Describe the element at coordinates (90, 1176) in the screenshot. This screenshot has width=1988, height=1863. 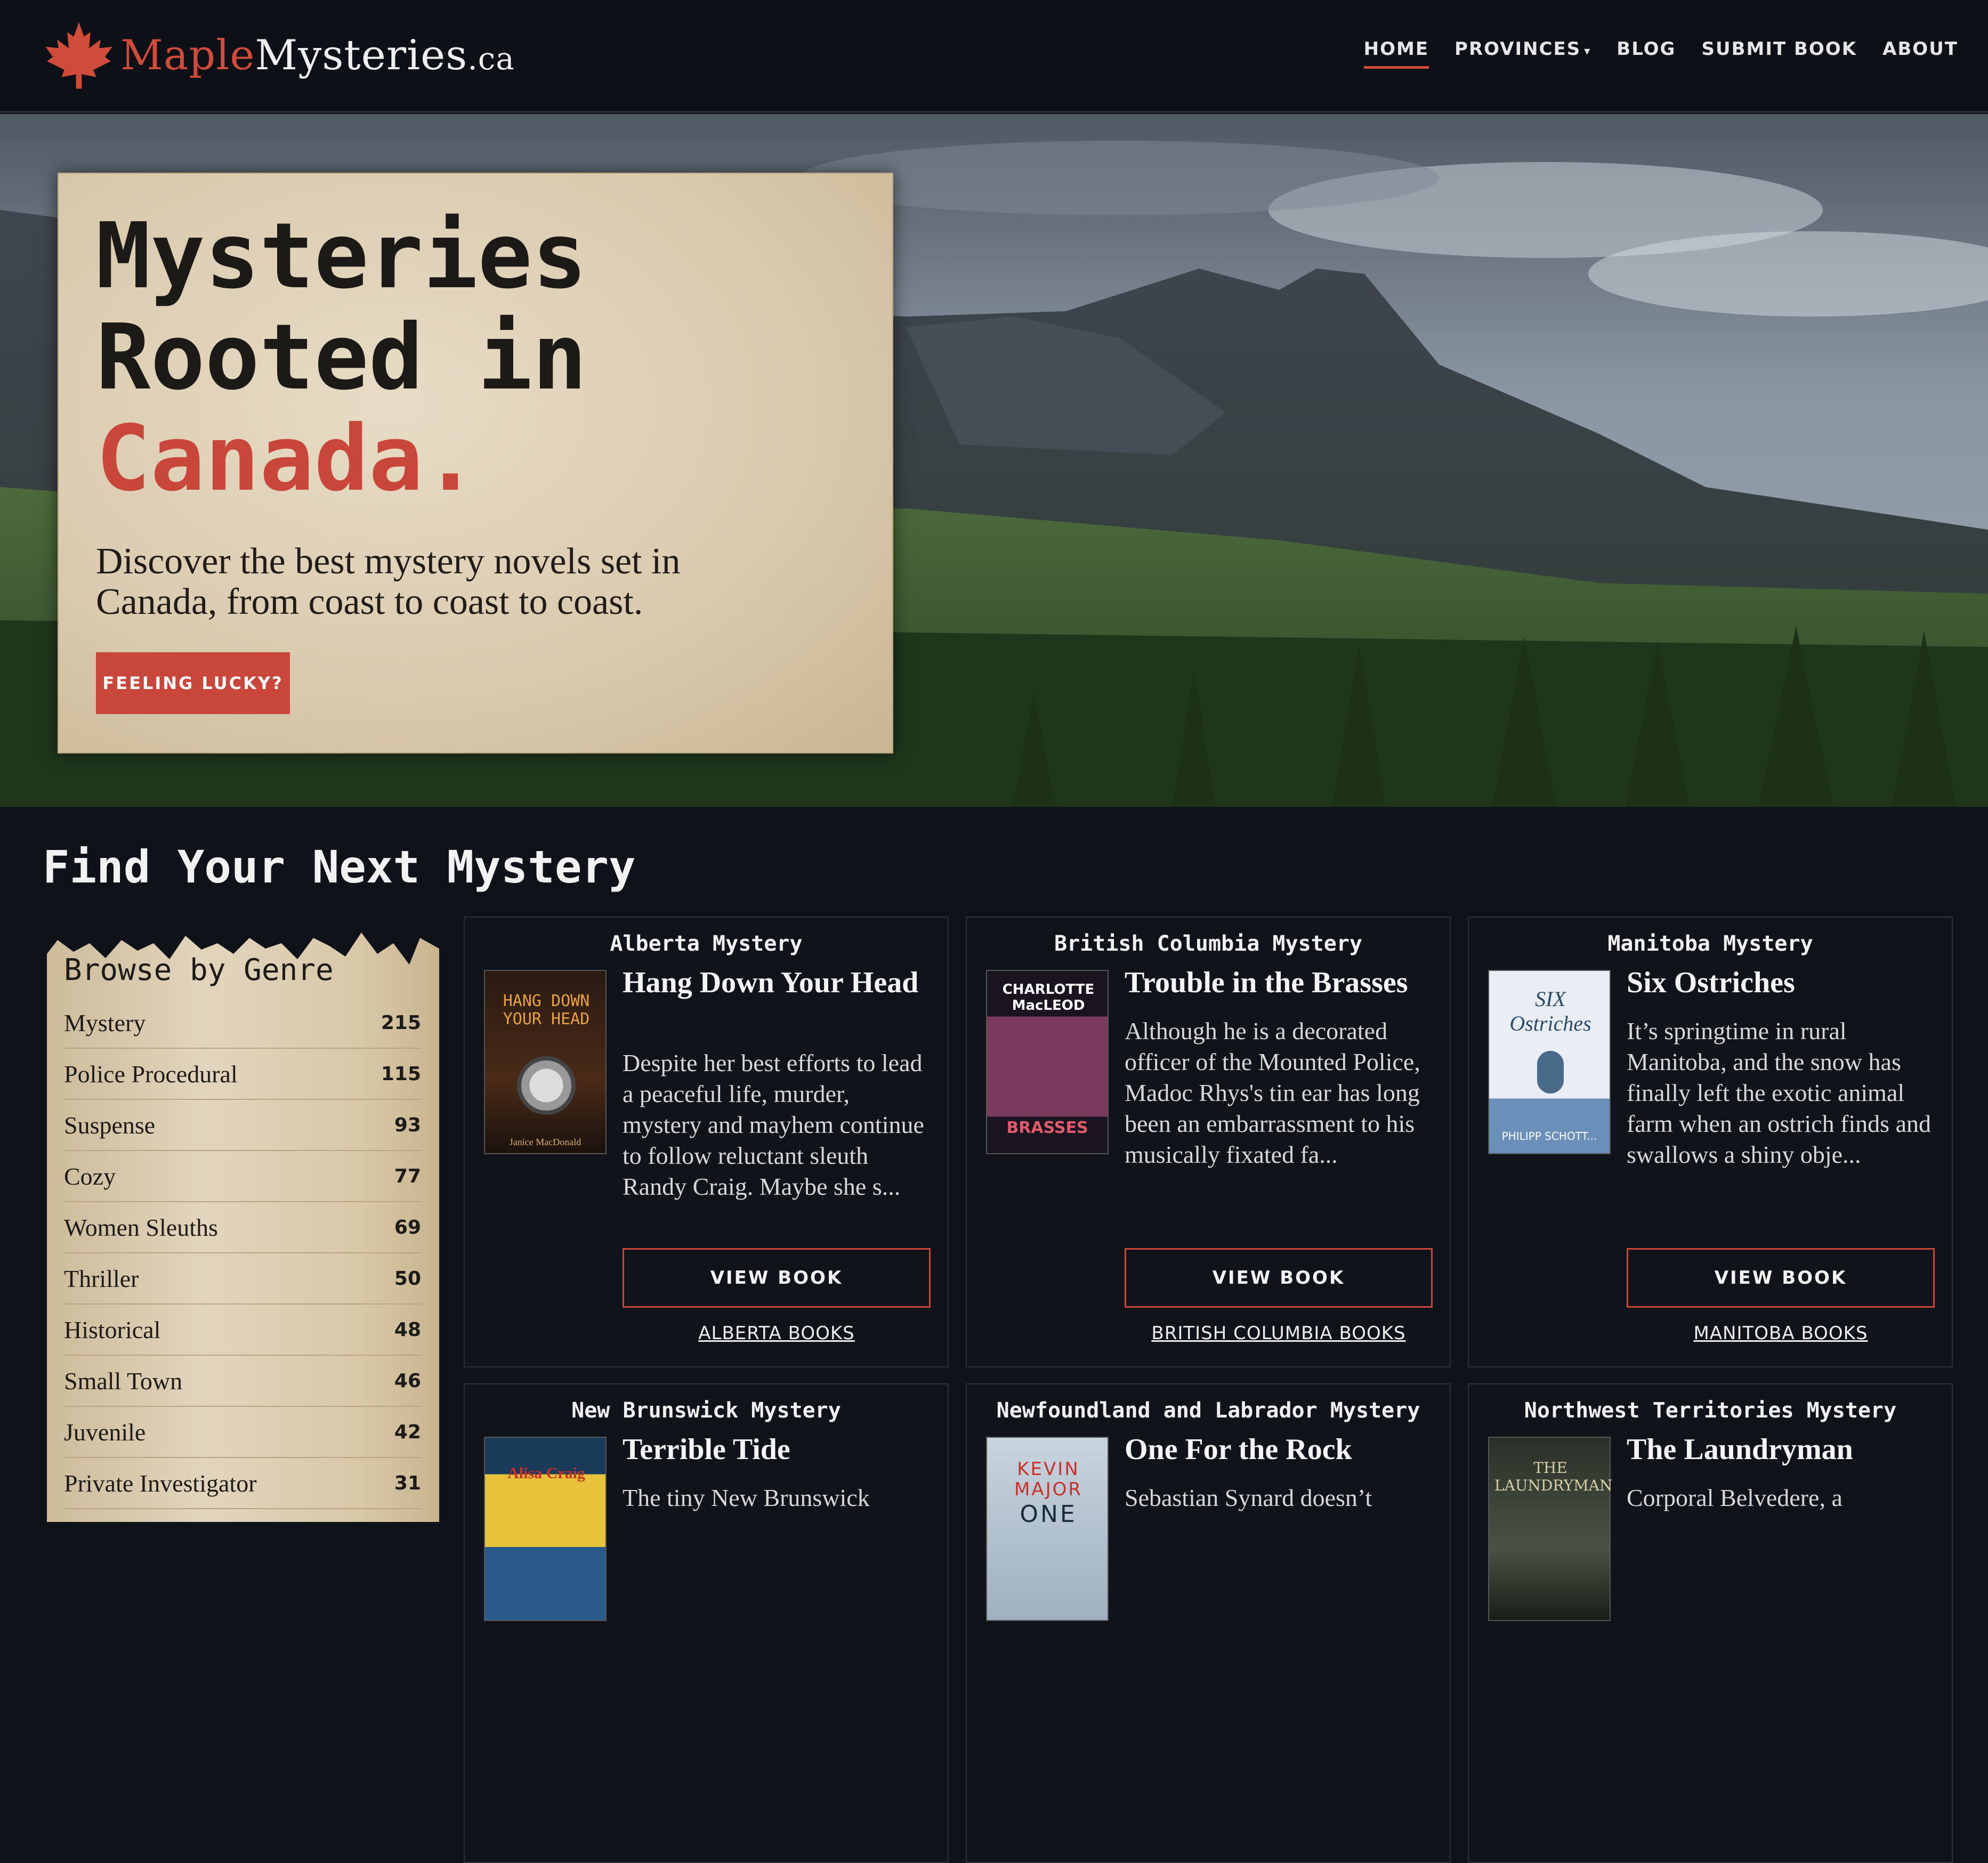
I see `genre-name: Cozy` at that location.